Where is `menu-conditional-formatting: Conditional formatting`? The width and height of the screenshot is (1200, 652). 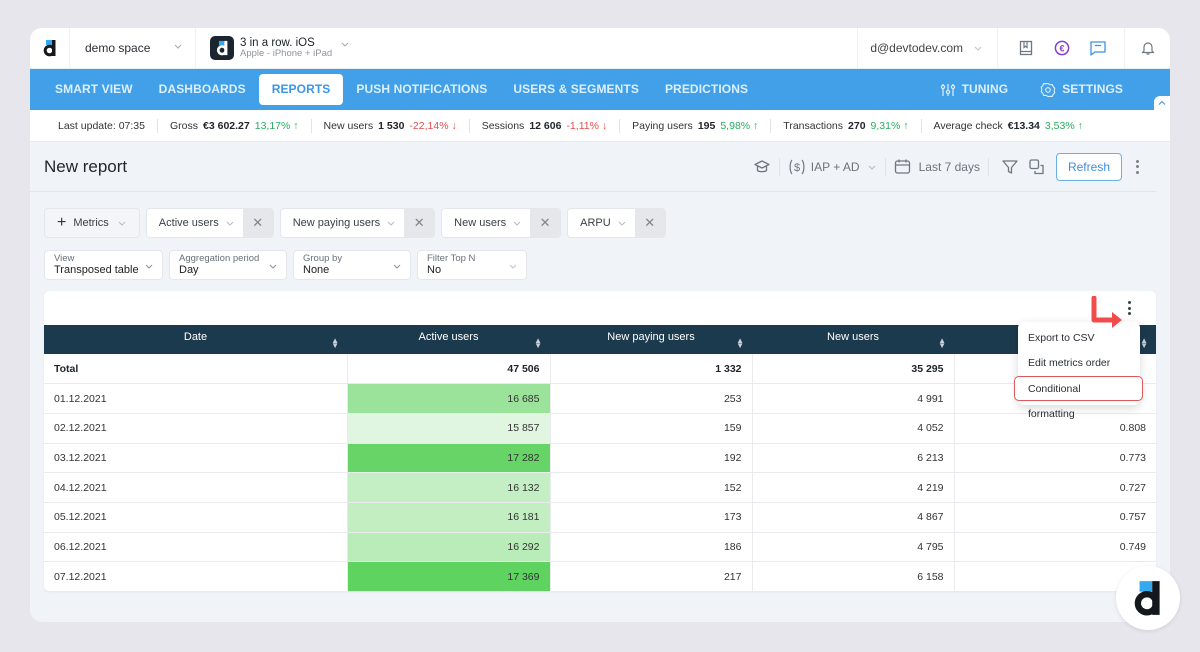
menu-conditional-formatting: Conditional formatting is located at coordinates (1078, 398).